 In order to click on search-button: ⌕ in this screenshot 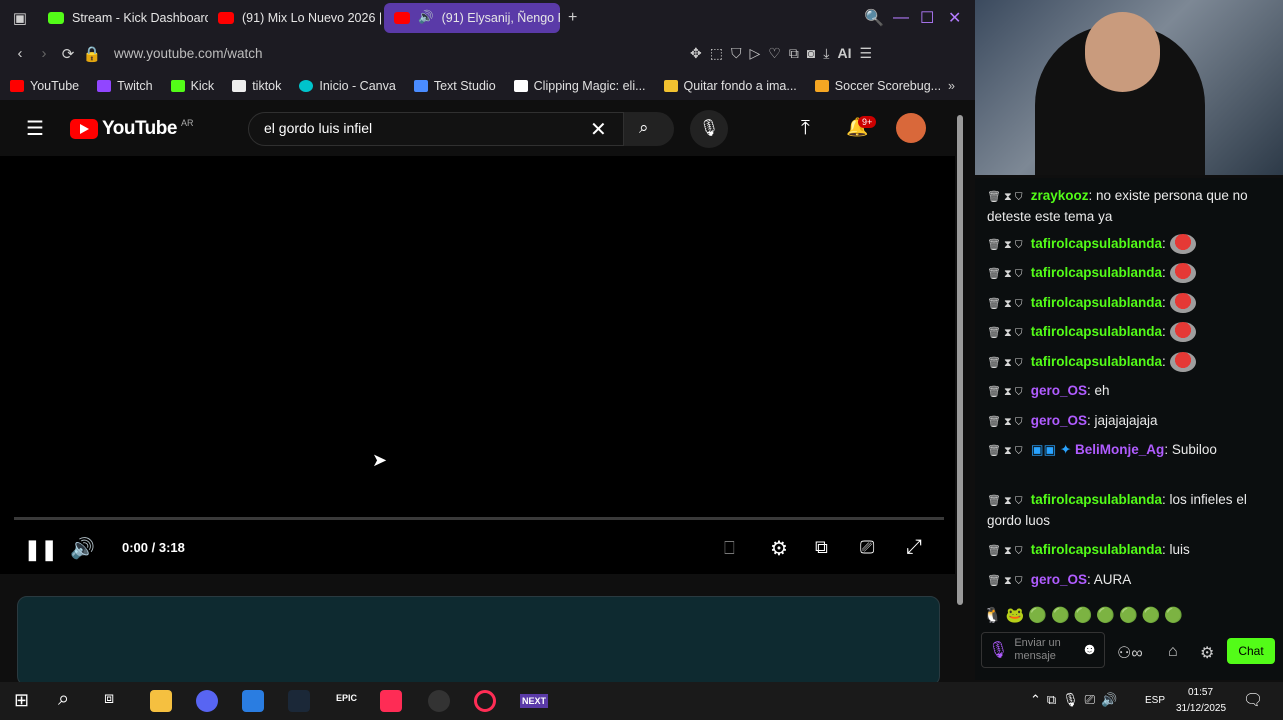, I will do `click(649, 129)`.